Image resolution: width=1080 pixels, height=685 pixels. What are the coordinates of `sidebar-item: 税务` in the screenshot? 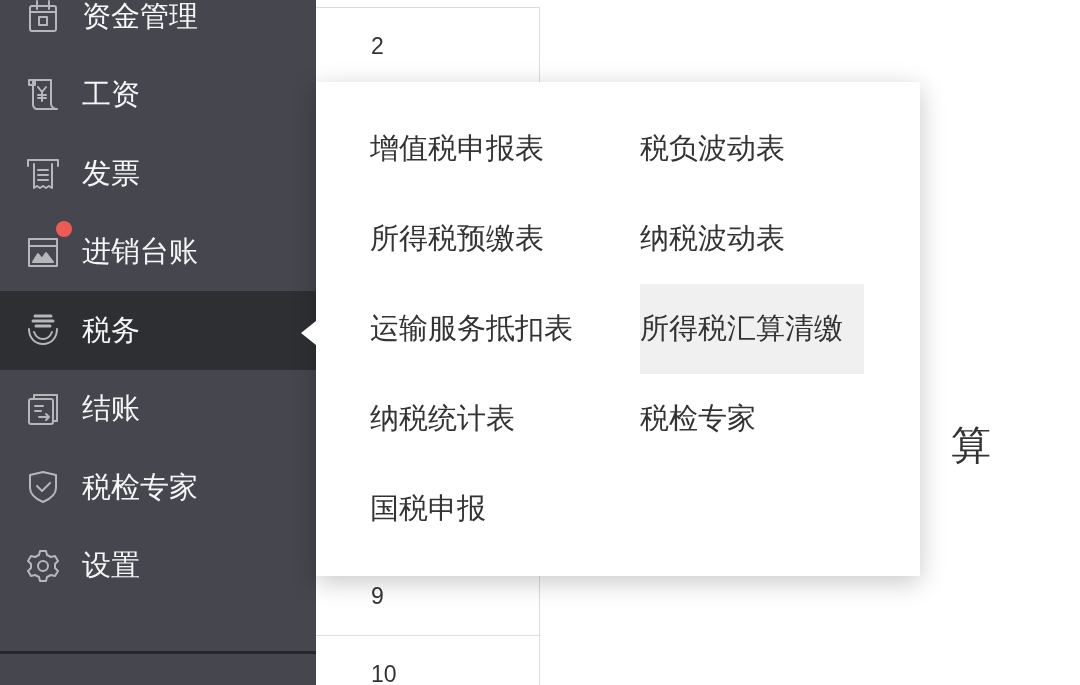 It's located at (158, 330).